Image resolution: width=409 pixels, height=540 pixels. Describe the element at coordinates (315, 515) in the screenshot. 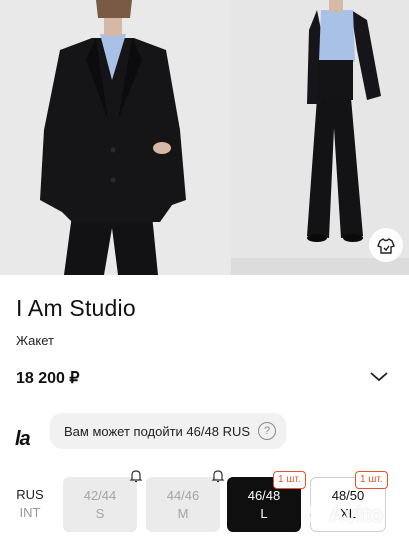

I see `avito-logo-icon` at that location.